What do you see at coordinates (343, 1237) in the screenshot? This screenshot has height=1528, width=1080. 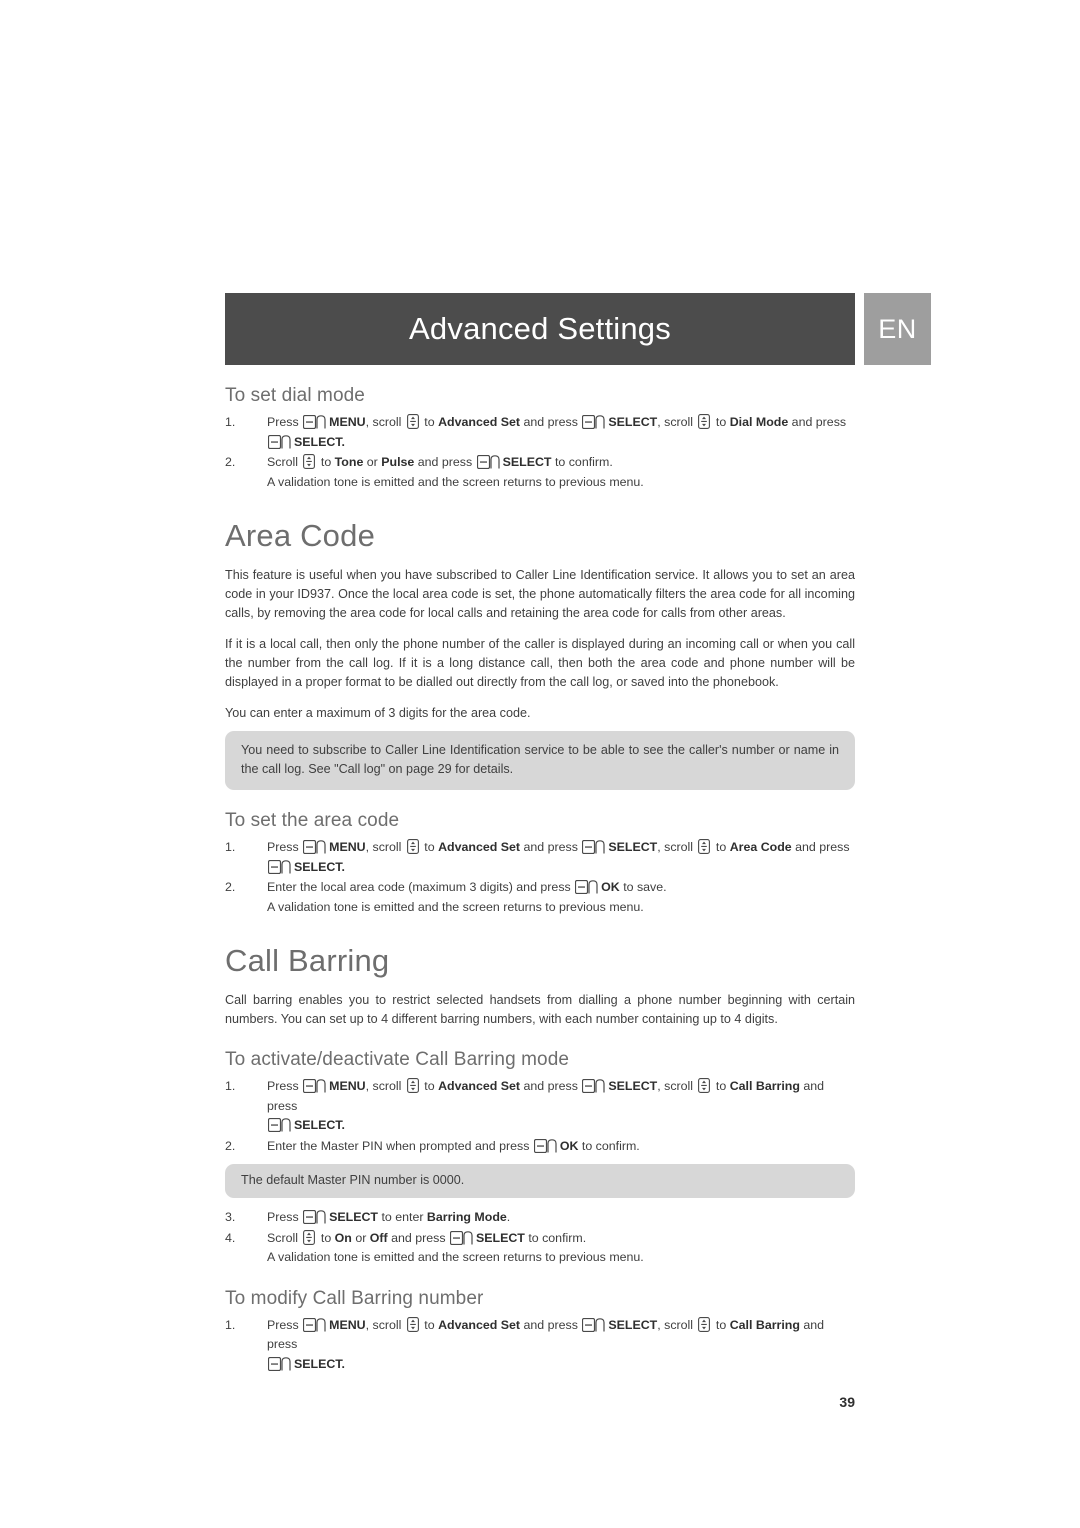 I see `on-option-label: On` at bounding box center [343, 1237].